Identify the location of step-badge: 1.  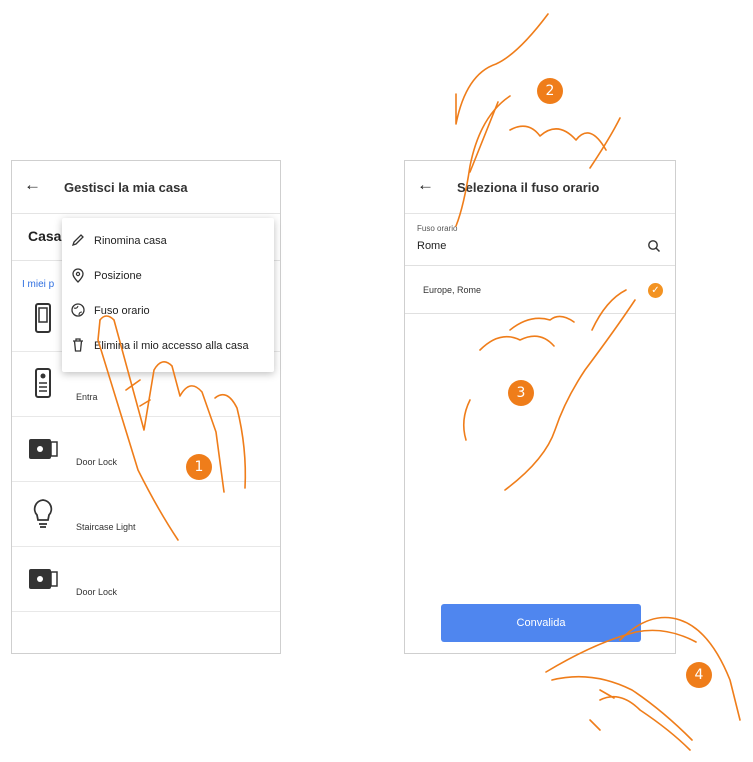
(199, 467).